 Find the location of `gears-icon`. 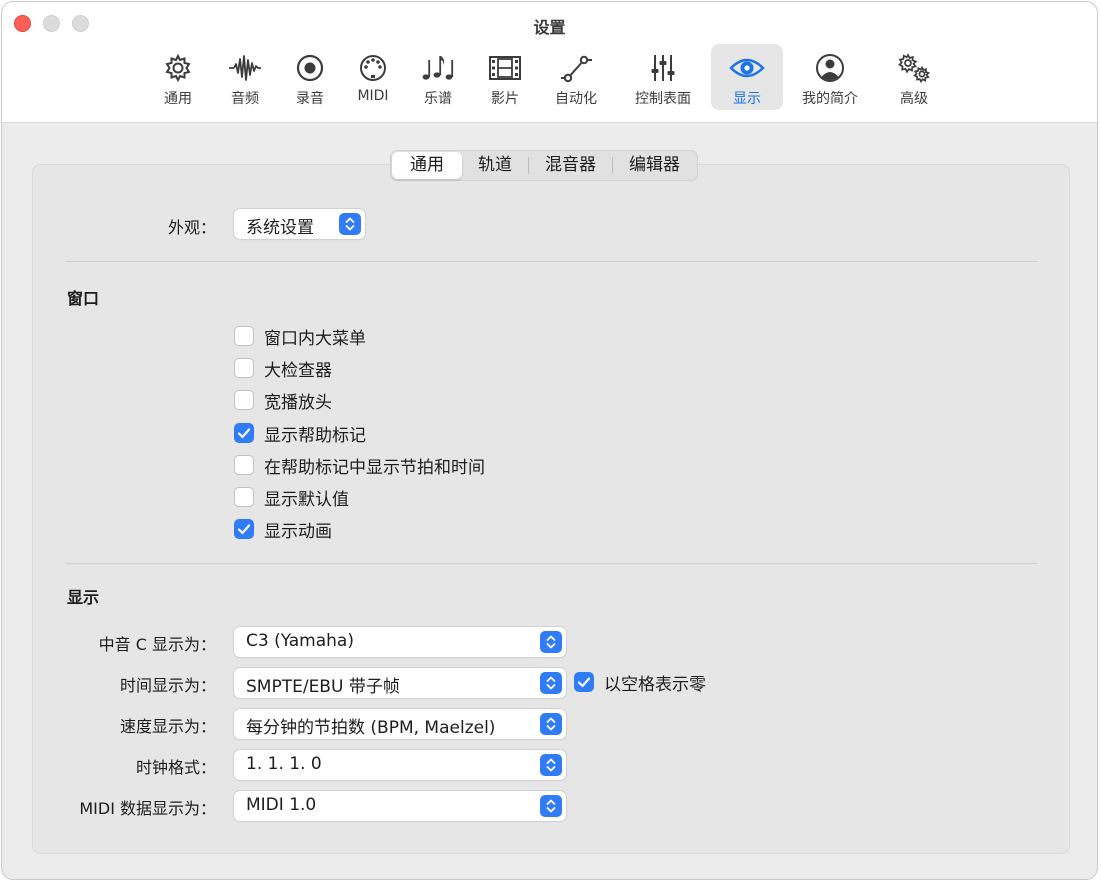

gears-icon is located at coordinates (914, 68).